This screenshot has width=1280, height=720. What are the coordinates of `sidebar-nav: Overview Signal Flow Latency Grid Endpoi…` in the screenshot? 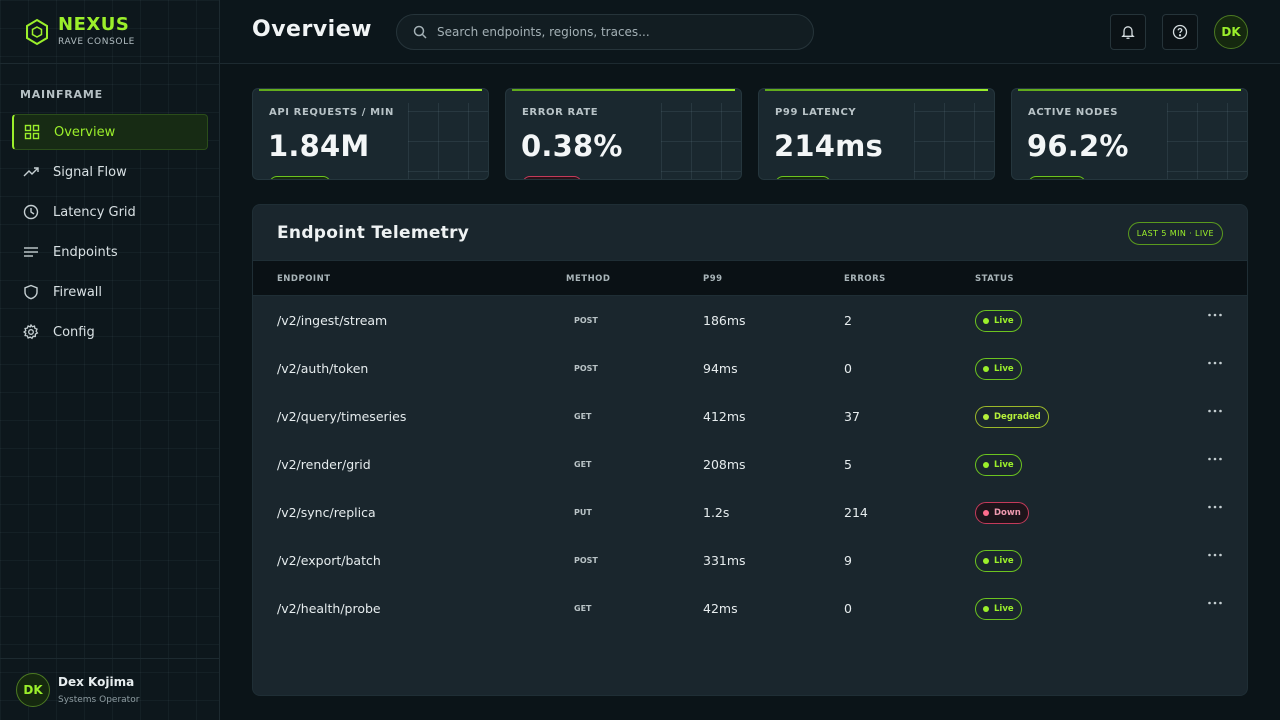 It's located at (110, 234).